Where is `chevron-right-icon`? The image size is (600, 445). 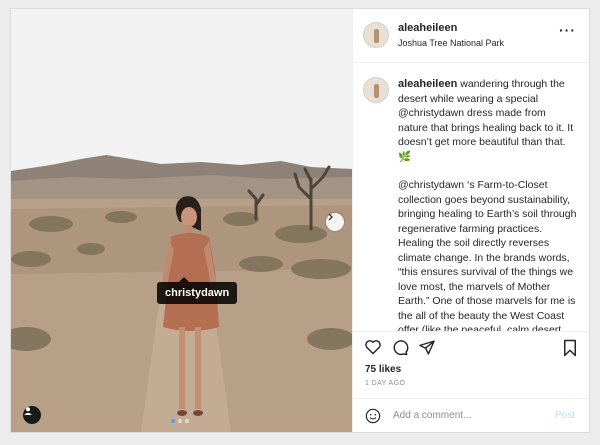
chevron-right-icon is located at coordinates (330, 217).